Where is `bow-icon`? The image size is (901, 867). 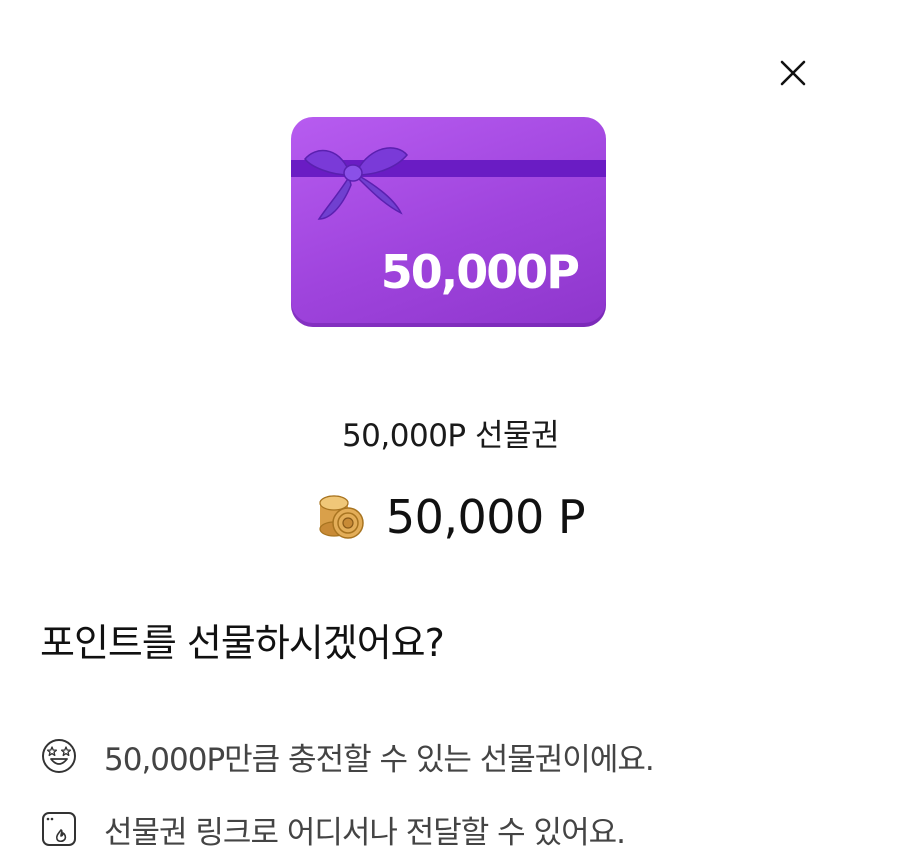 bow-icon is located at coordinates (356, 183).